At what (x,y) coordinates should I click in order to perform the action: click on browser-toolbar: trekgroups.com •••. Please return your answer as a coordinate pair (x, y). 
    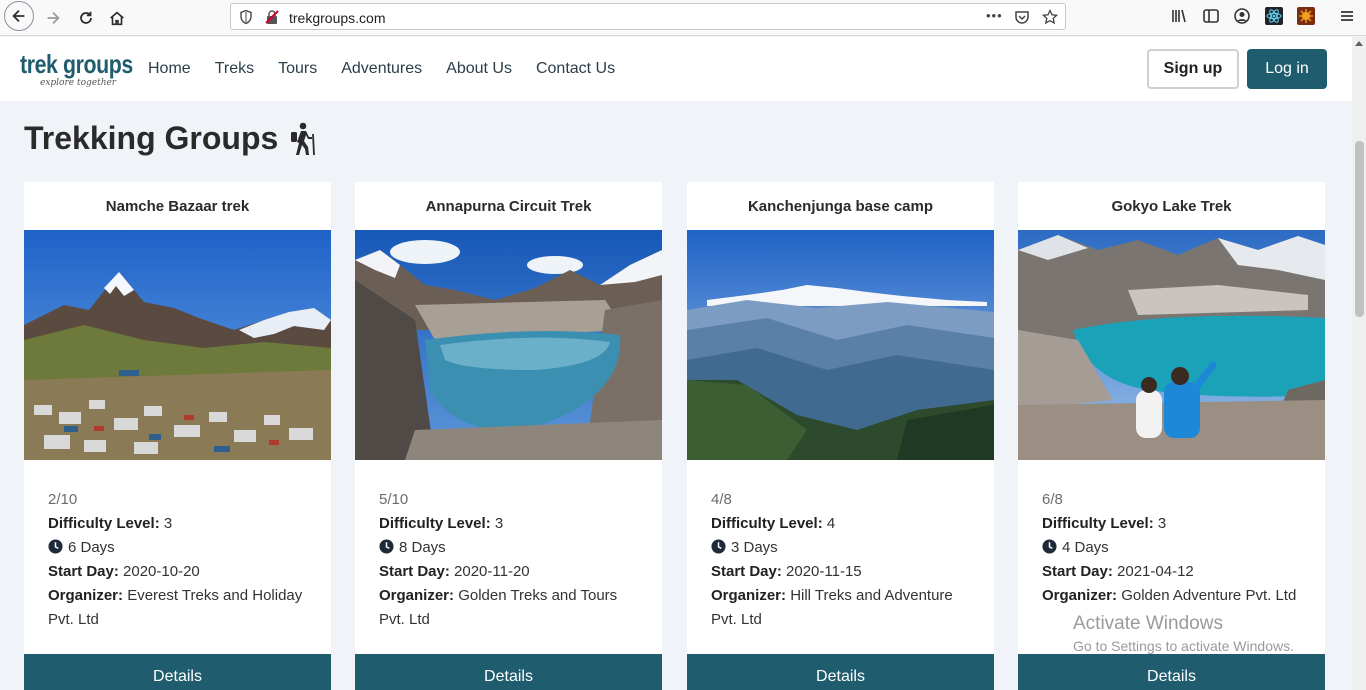
    Looking at the image, I should click on (683, 18).